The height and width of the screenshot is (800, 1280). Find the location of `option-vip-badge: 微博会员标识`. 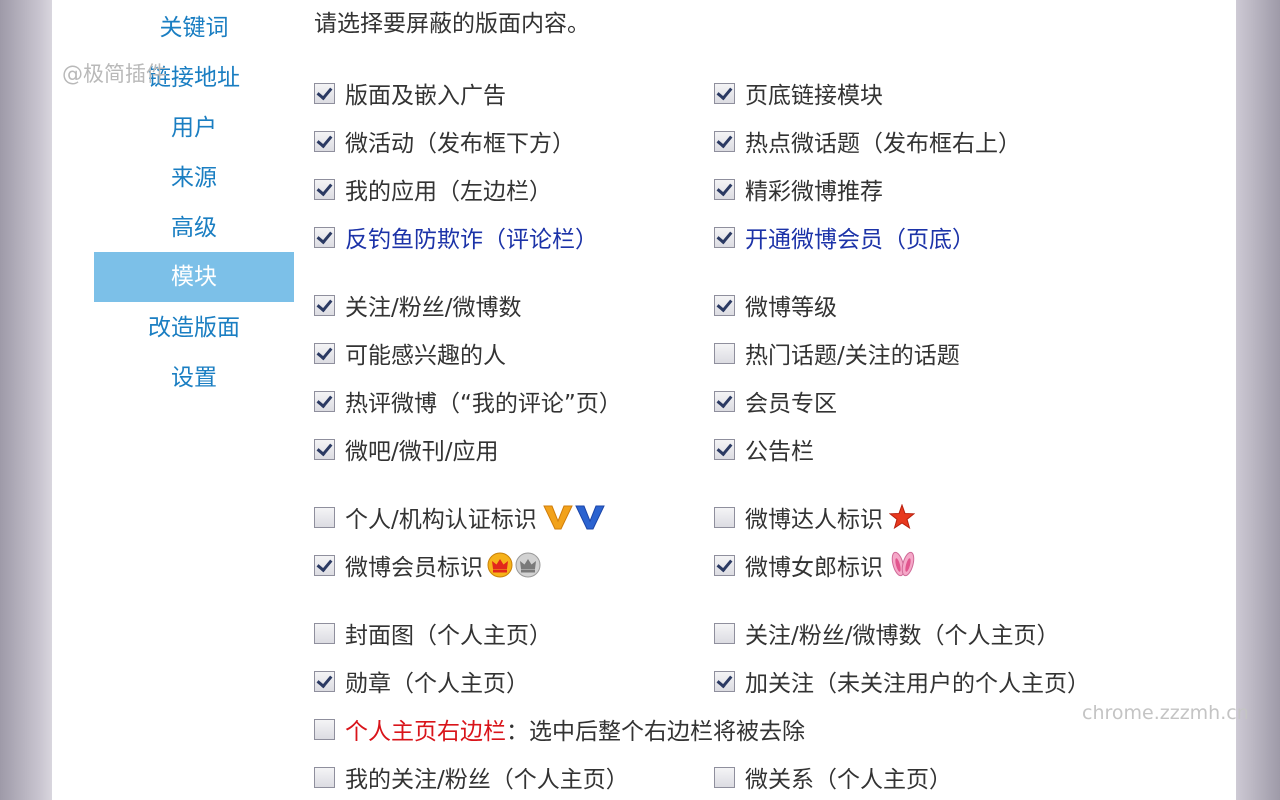

option-vip-badge: 微博会员标识 is located at coordinates (427, 565).